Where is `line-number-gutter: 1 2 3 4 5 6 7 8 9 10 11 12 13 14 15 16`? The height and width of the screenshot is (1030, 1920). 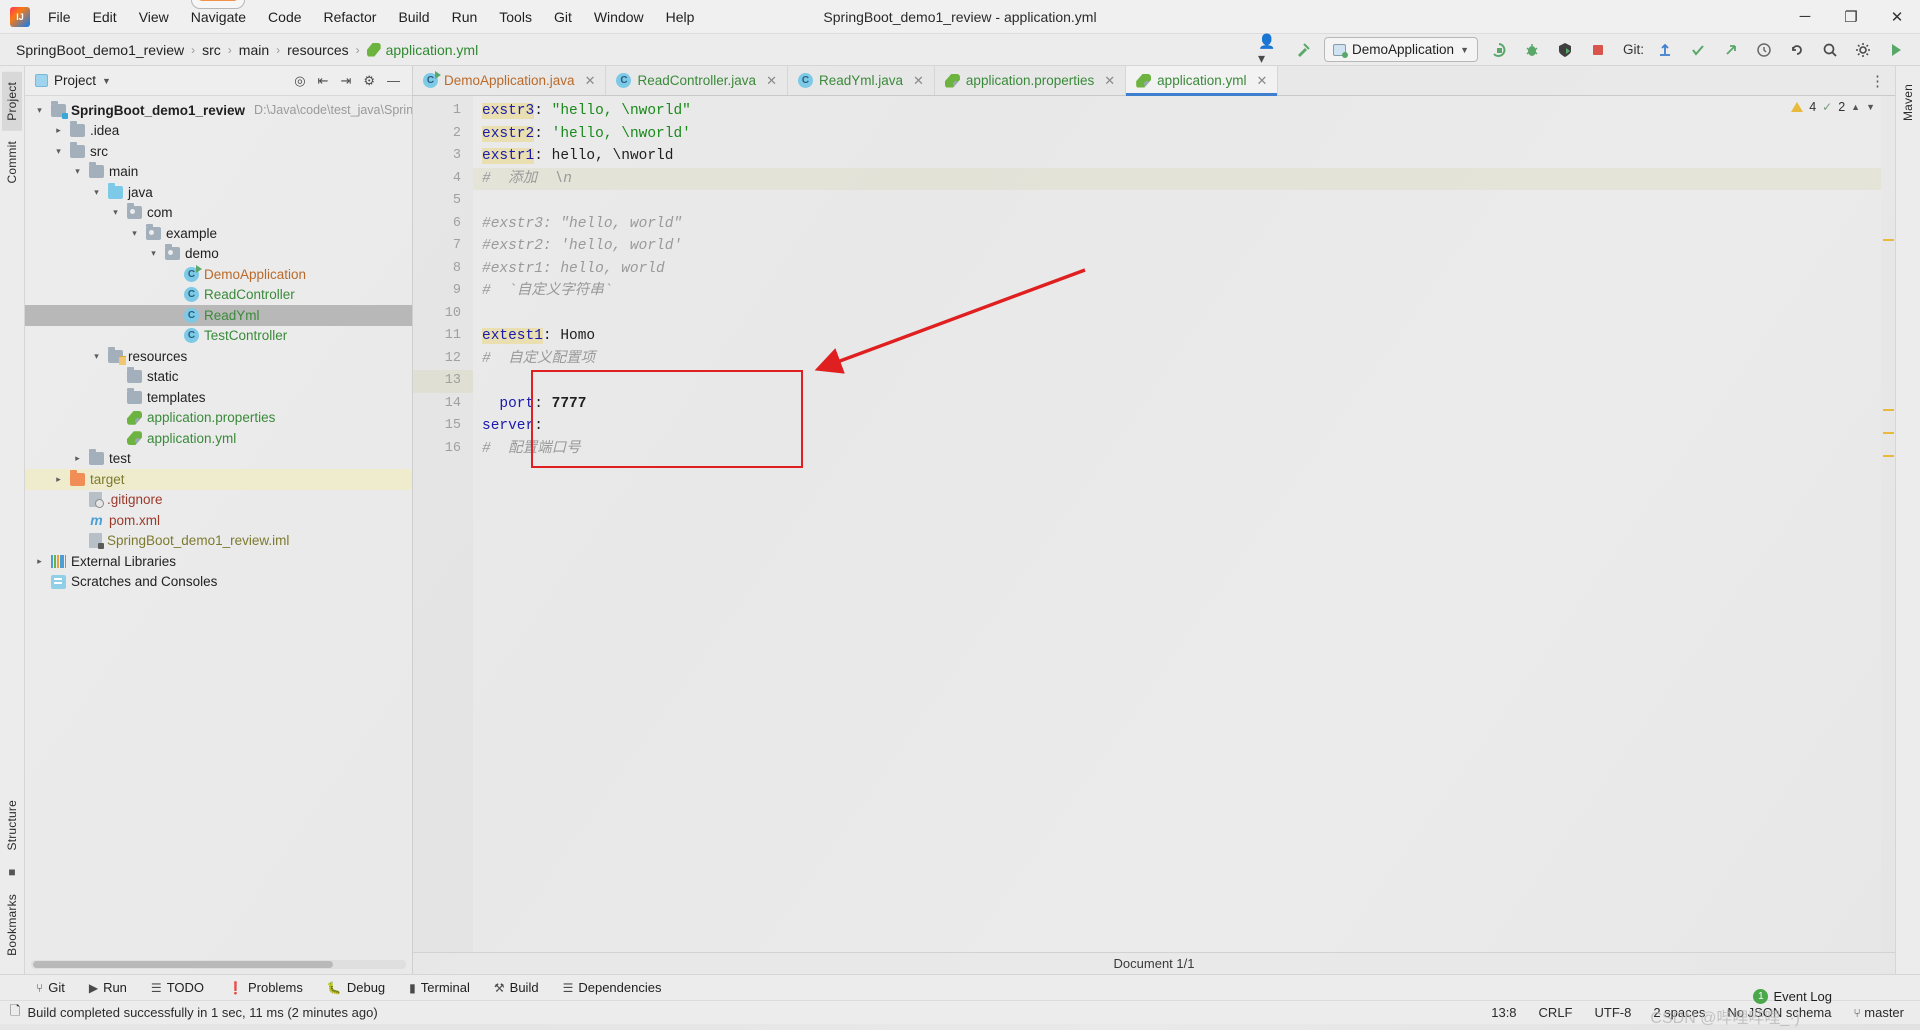
line-number-gutter: 1 2 3 4 5 6 7 8 9 10 11 12 13 14 15 16 is located at coordinates (443, 524).